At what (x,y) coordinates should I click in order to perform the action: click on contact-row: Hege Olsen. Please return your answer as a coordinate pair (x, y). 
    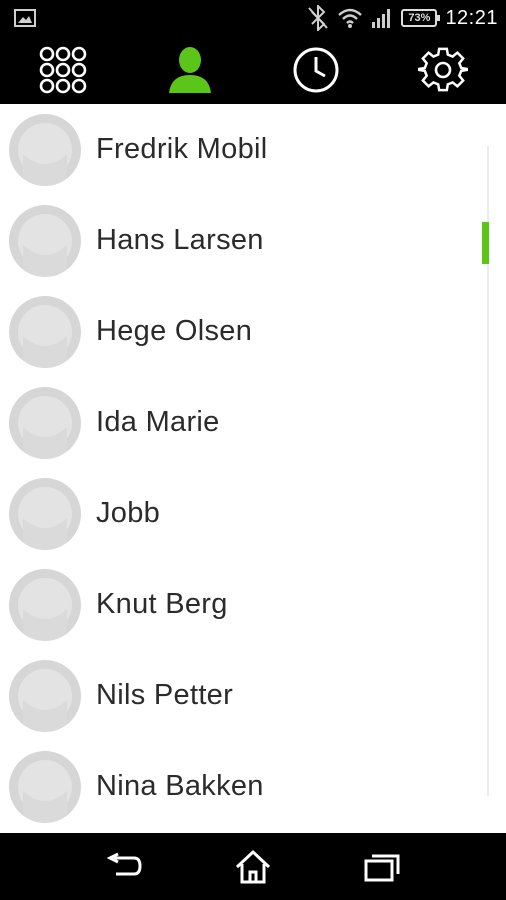
    Looking at the image, I should click on (253, 331).